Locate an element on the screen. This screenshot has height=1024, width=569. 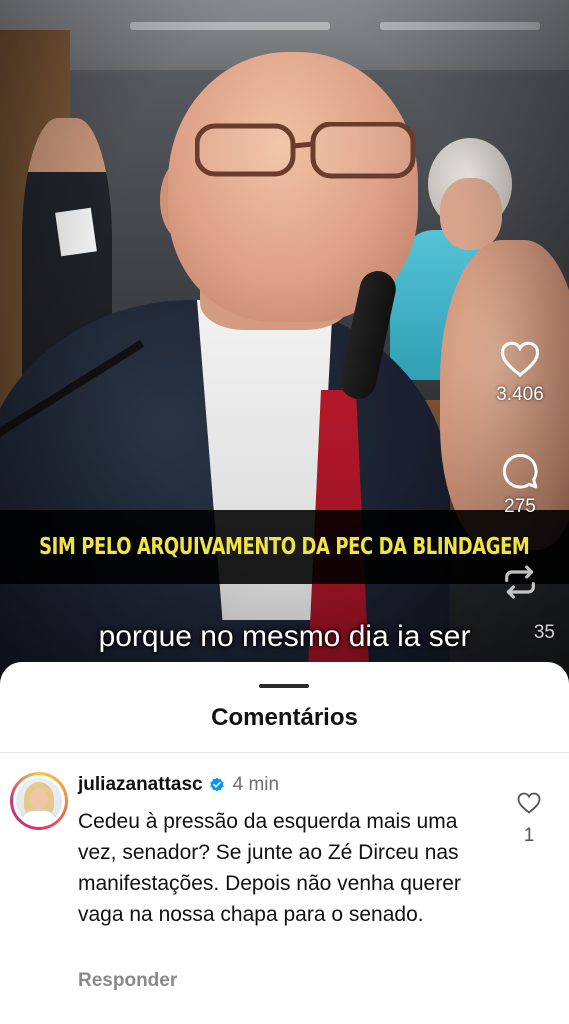
comment-username: juliazanattasc is located at coordinates (140, 785).